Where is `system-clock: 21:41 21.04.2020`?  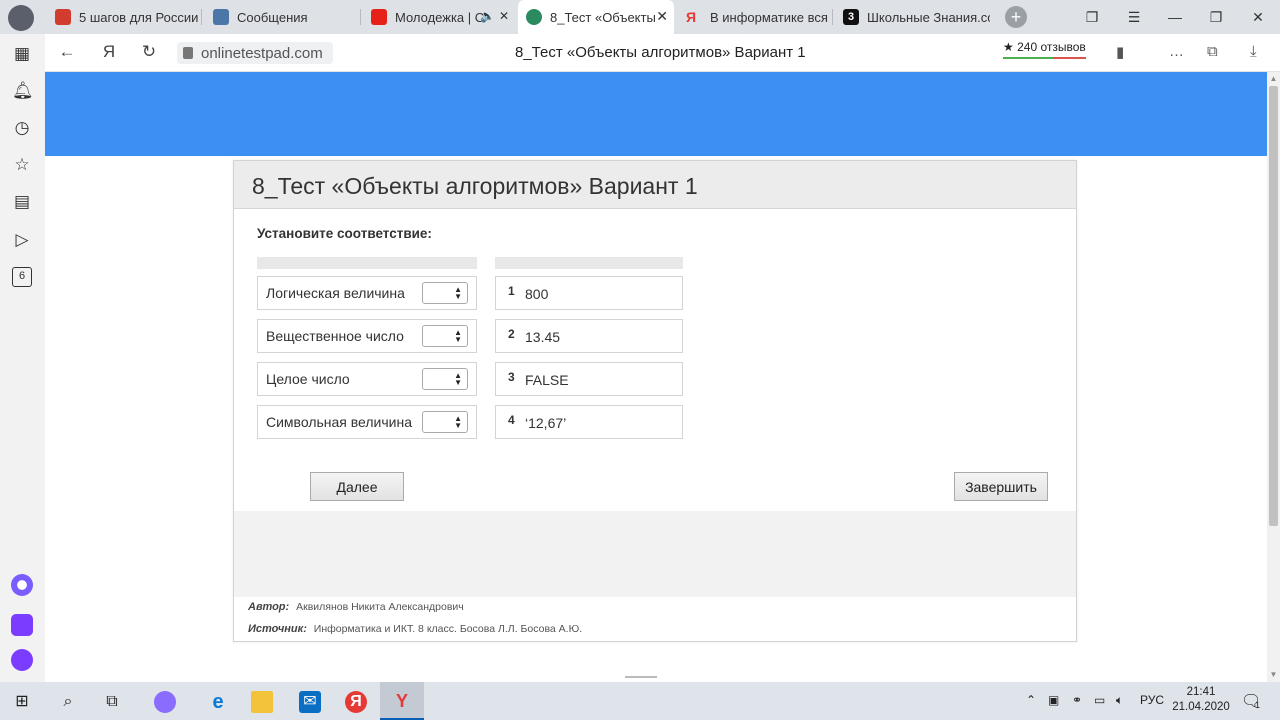 system-clock: 21:41 21.04.2020 is located at coordinates (1201, 700).